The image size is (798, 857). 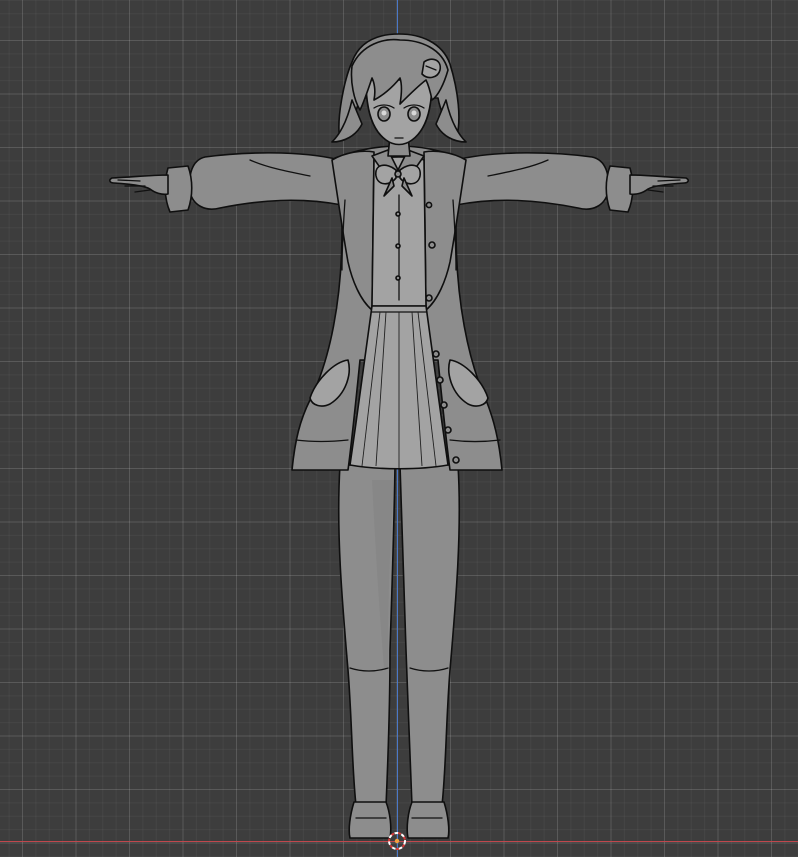 I want to click on legs, so click(x=399, y=635).